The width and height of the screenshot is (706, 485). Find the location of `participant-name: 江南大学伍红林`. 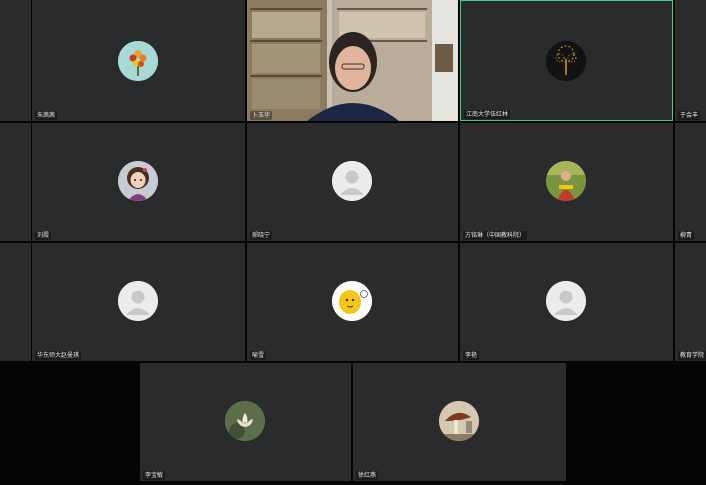

participant-name: 江南大学伍红林 is located at coordinates (487, 114).